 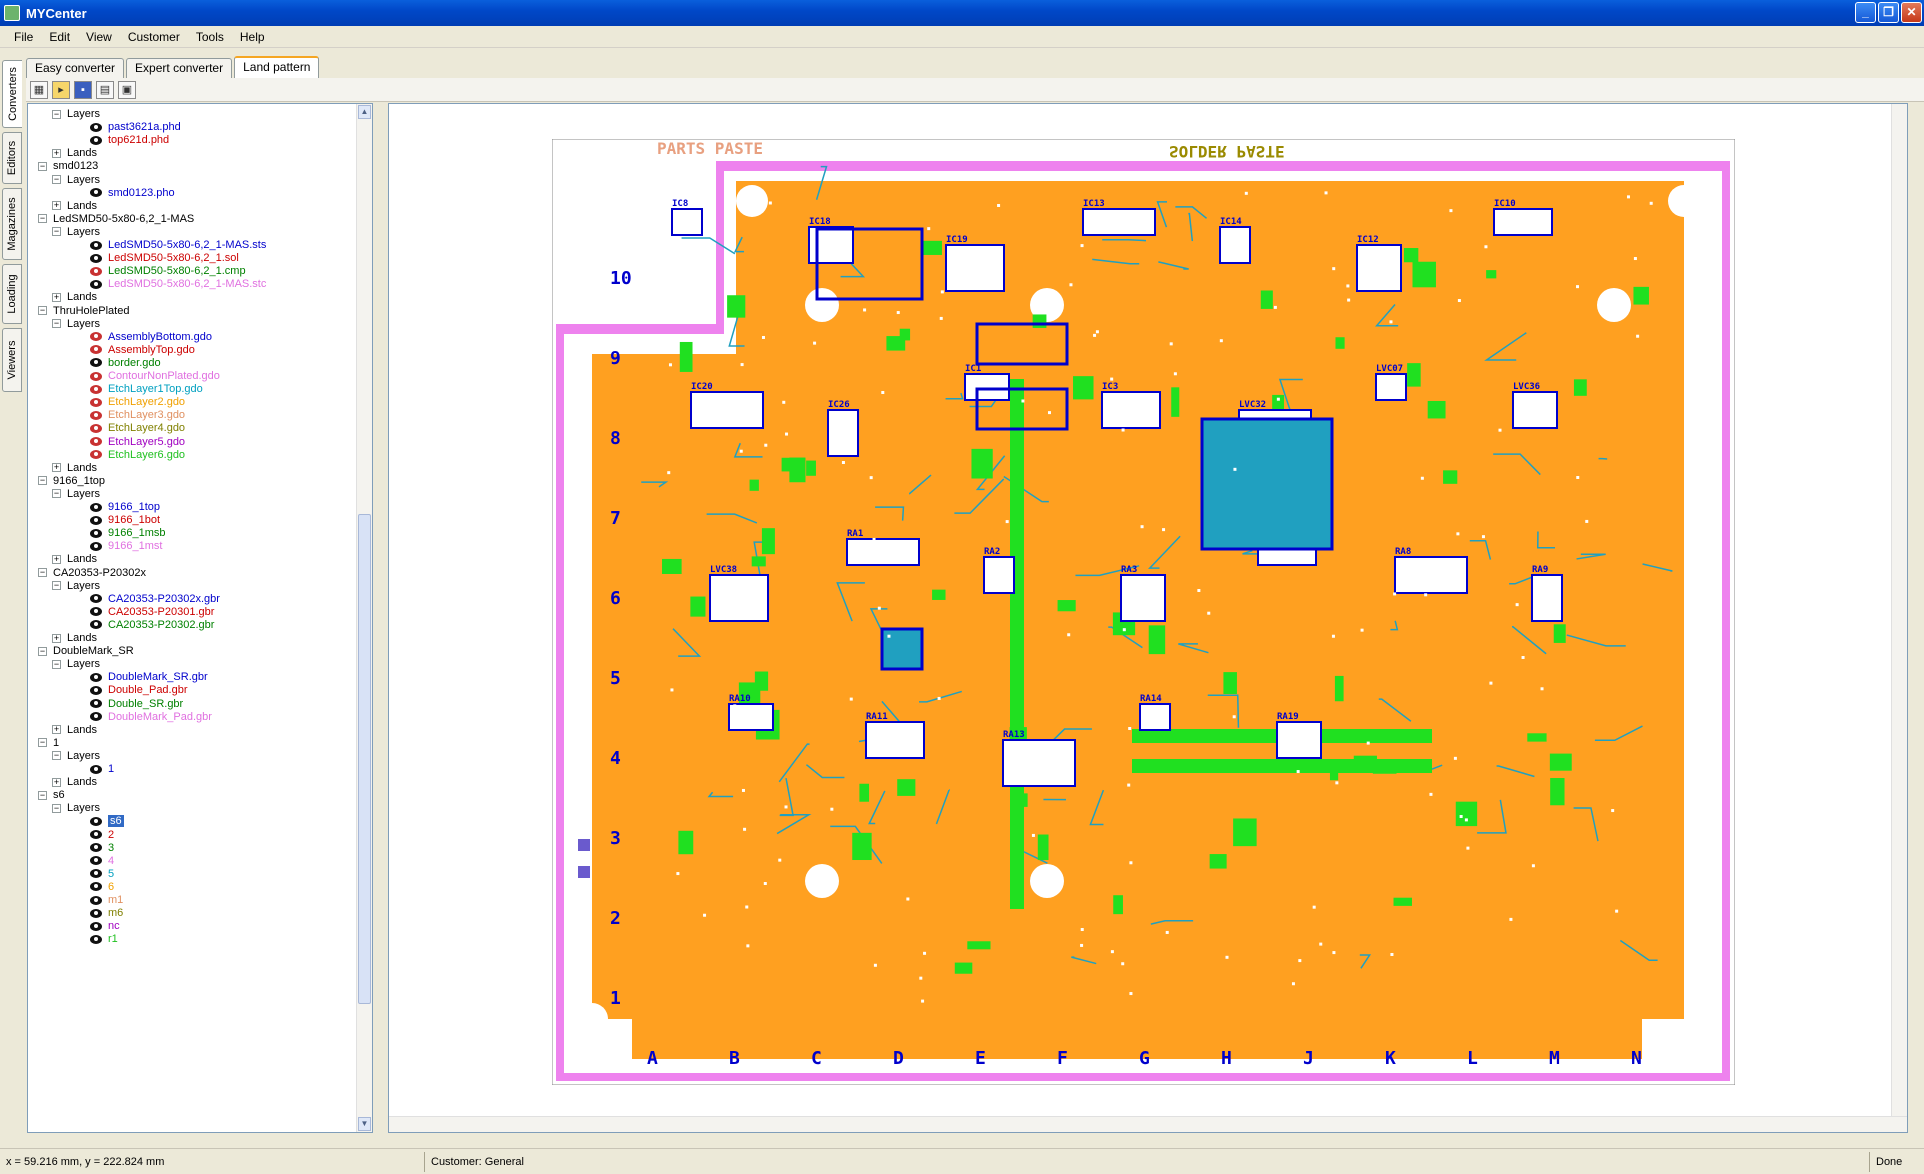 What do you see at coordinates (75, 68) in the screenshot?
I see `tab-easy-converter: Easy converter` at bounding box center [75, 68].